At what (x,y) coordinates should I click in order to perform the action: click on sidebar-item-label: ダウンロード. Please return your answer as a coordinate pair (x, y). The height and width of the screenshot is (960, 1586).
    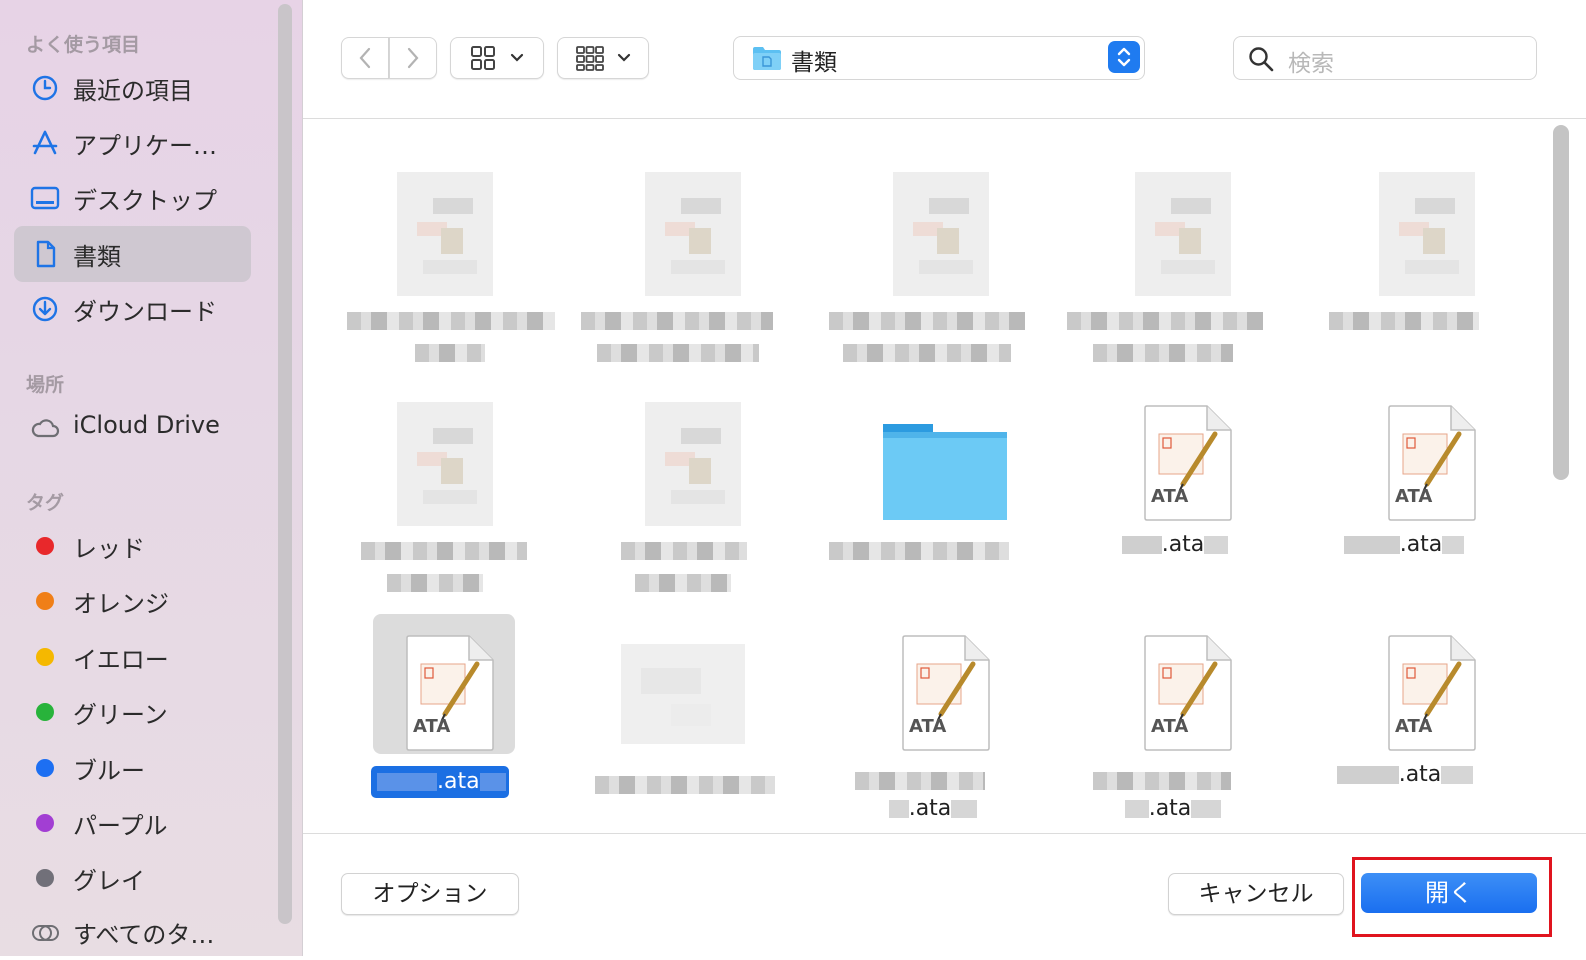
    Looking at the image, I should click on (145, 312).